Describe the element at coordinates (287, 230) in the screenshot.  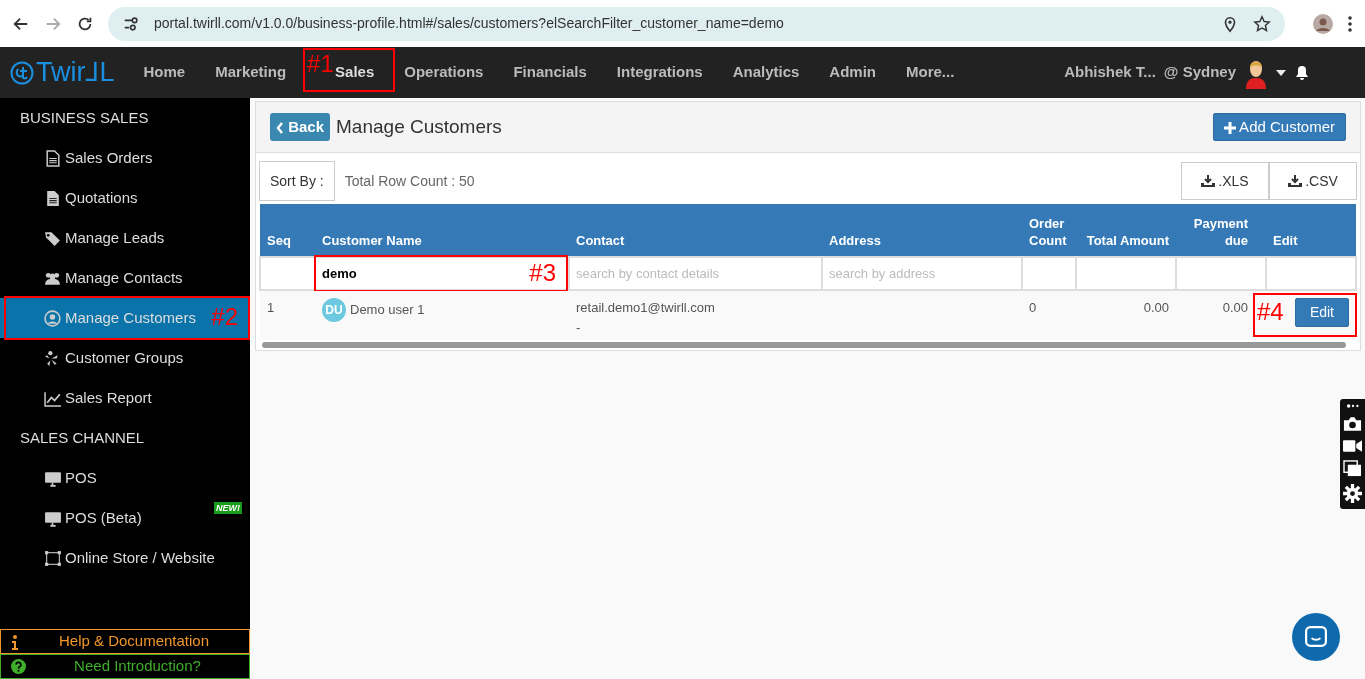
I see `column-header: Seq` at that location.